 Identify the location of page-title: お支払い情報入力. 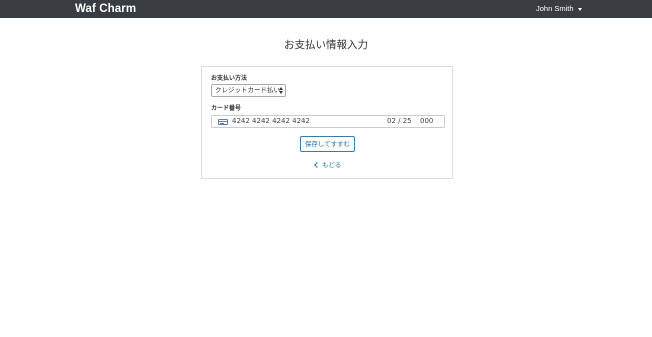
(326, 45).